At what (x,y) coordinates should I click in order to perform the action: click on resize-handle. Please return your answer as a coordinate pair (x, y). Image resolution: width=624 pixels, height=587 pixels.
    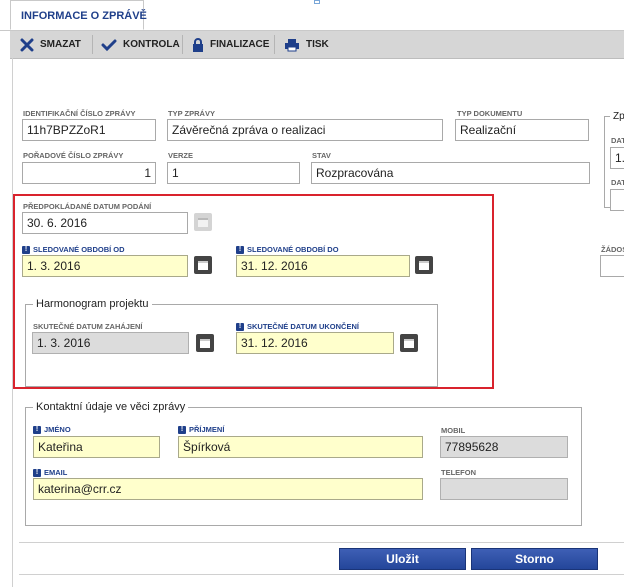
    Looking at the image, I should click on (317, 2).